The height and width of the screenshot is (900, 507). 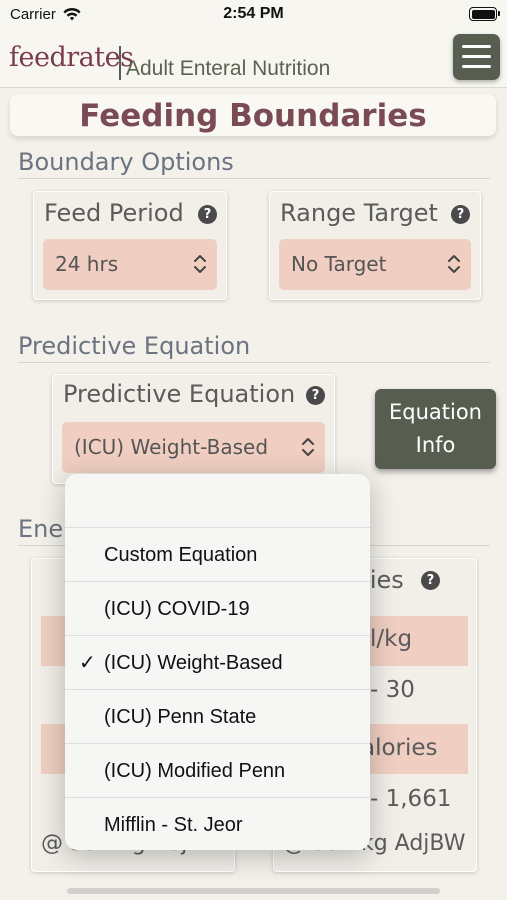 I want to click on energy-heading-fragment: Ene, so click(x=41, y=529).